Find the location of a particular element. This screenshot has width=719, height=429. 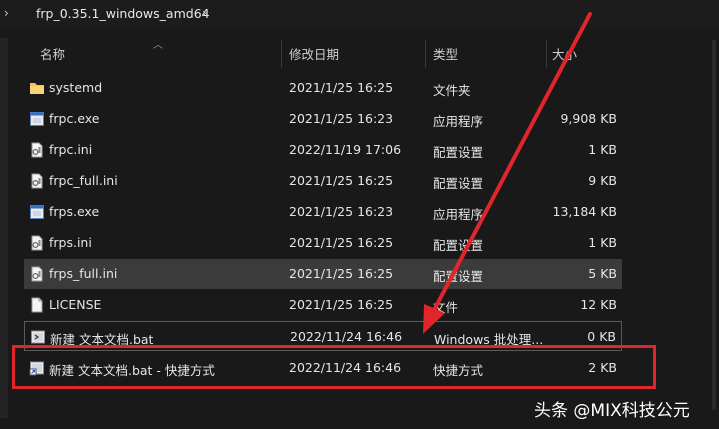

file-row: frps.ini 2021/1/25 16:25 配置设置 1 KB is located at coordinates (323, 243).